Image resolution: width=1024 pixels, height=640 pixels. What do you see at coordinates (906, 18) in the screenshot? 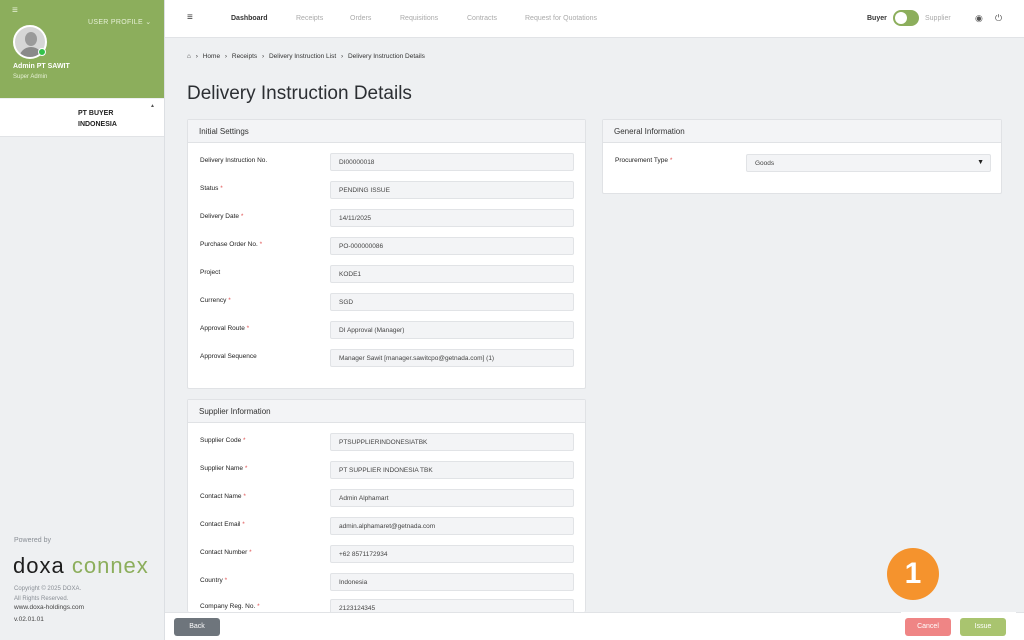
I see `buyer-supplier-toggle` at bounding box center [906, 18].